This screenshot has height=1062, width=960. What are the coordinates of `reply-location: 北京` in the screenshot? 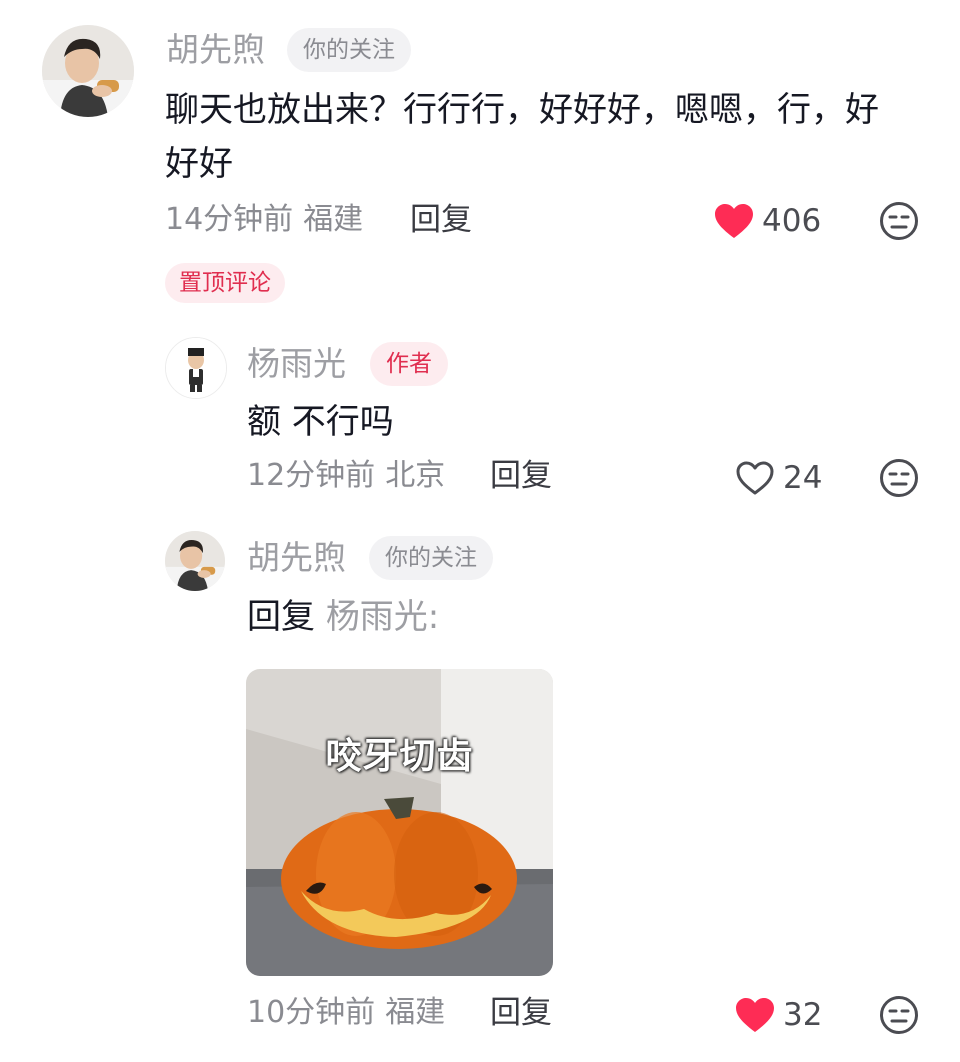 It's located at (415, 475).